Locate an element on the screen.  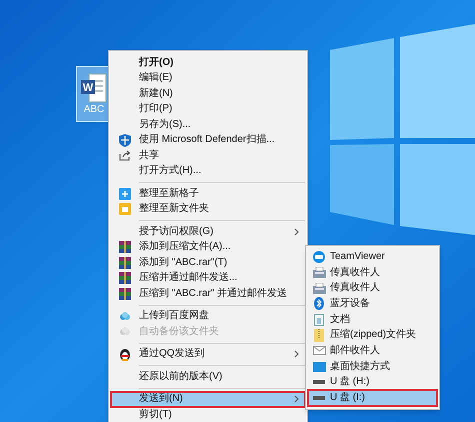
menu-item: 整理至新格子 is located at coordinates (208, 194).